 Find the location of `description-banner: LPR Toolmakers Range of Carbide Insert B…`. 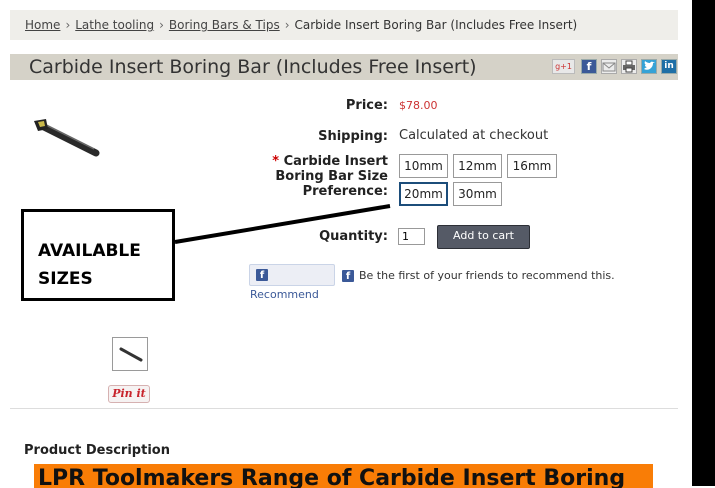

description-banner: LPR Toolmakers Range of Carbide Insert B… is located at coordinates (343, 476).